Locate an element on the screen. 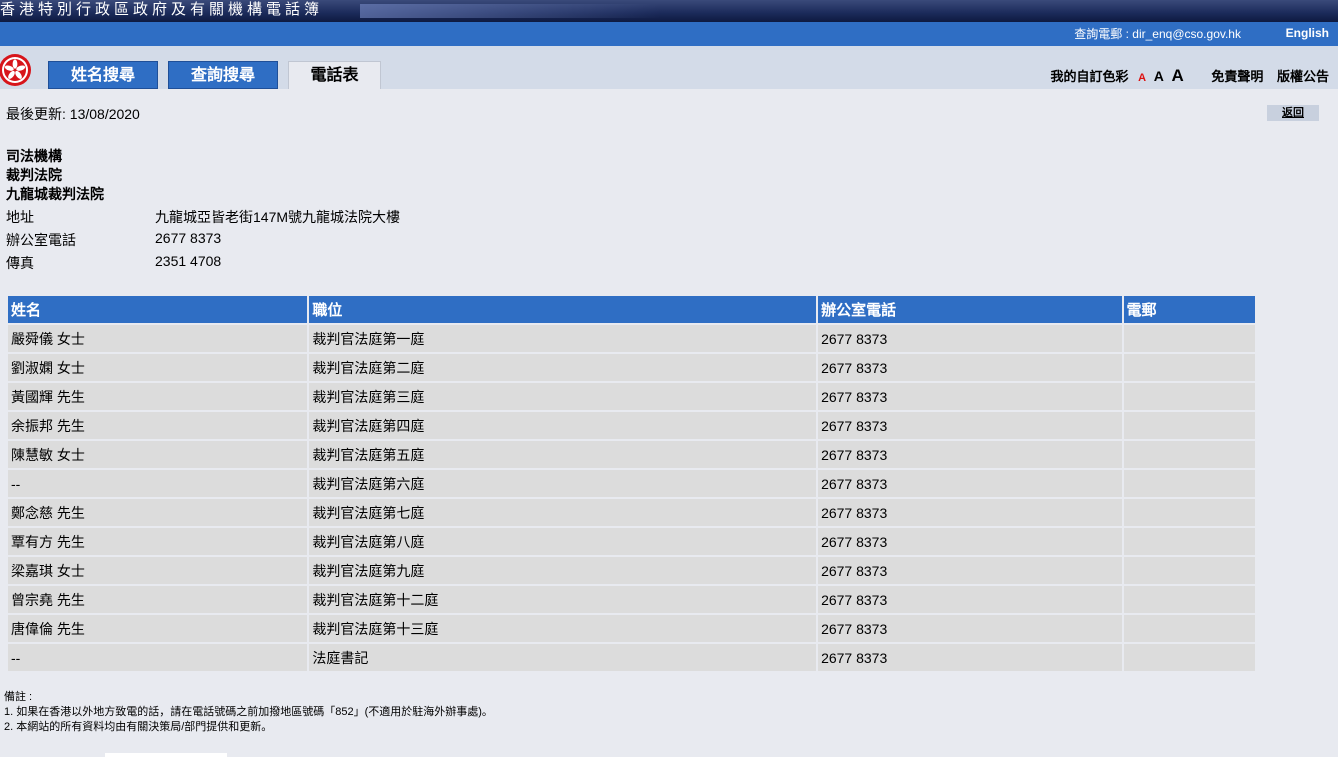 This screenshot has width=1338, height=757. cell-name: 劉淑嫻 女士 is located at coordinates (158, 367).